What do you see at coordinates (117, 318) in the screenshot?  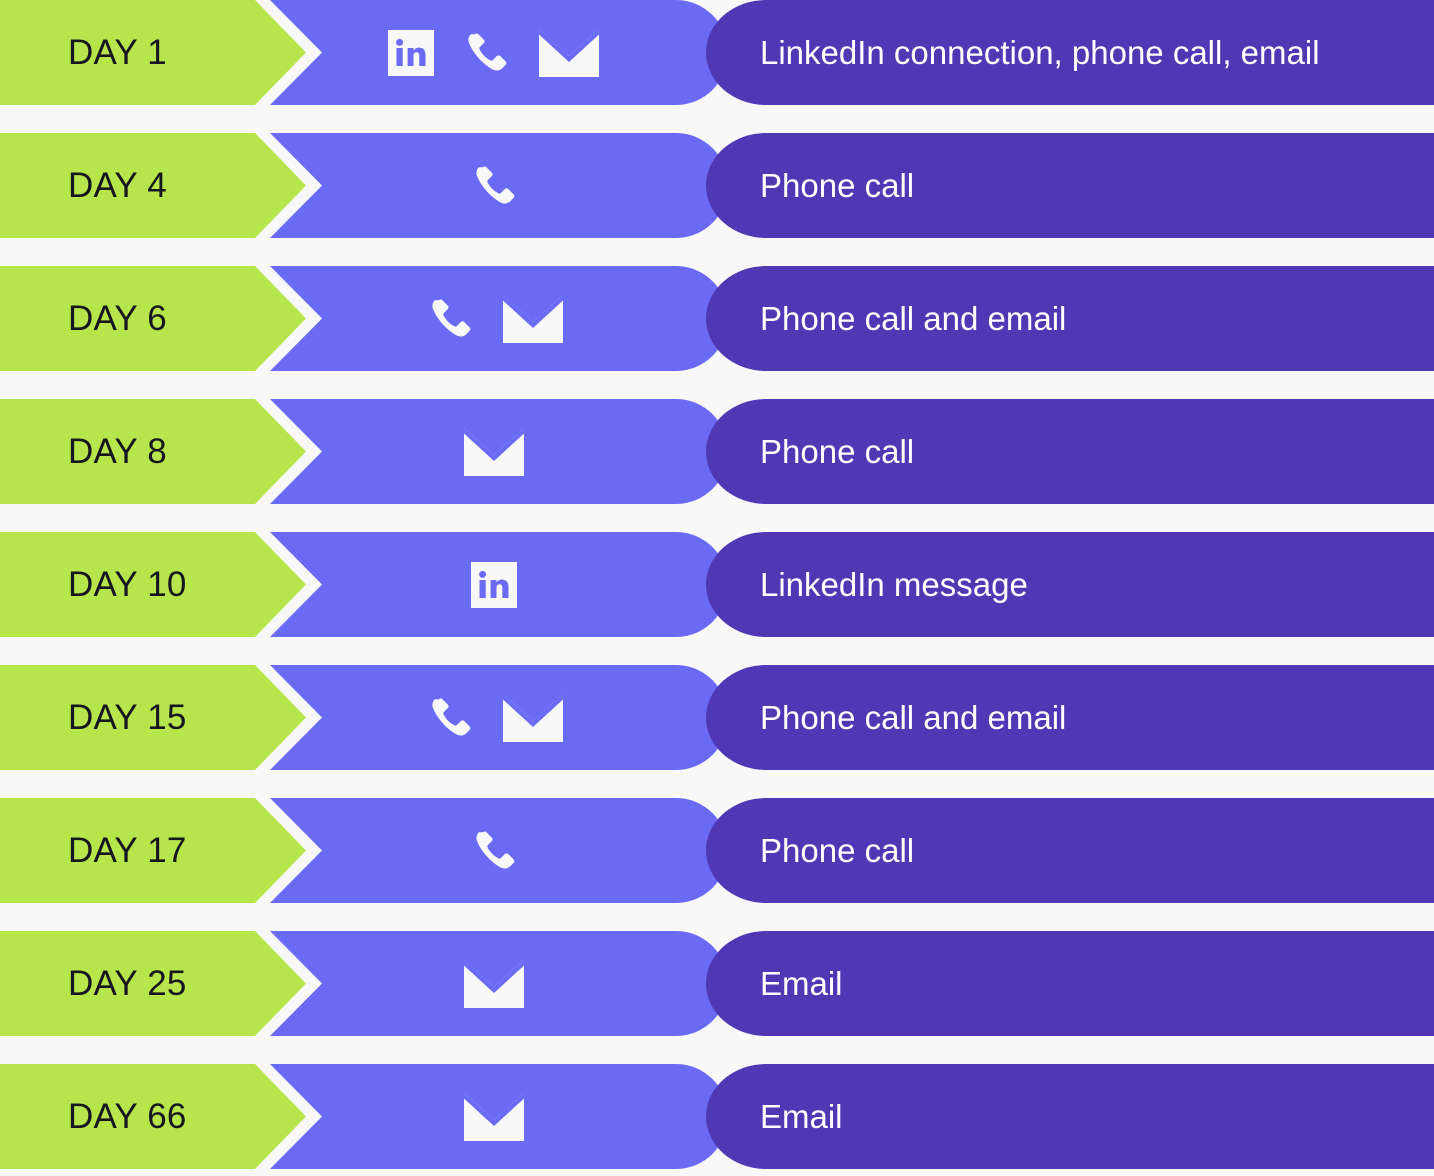 I see `day-label: DAY 6` at bounding box center [117, 318].